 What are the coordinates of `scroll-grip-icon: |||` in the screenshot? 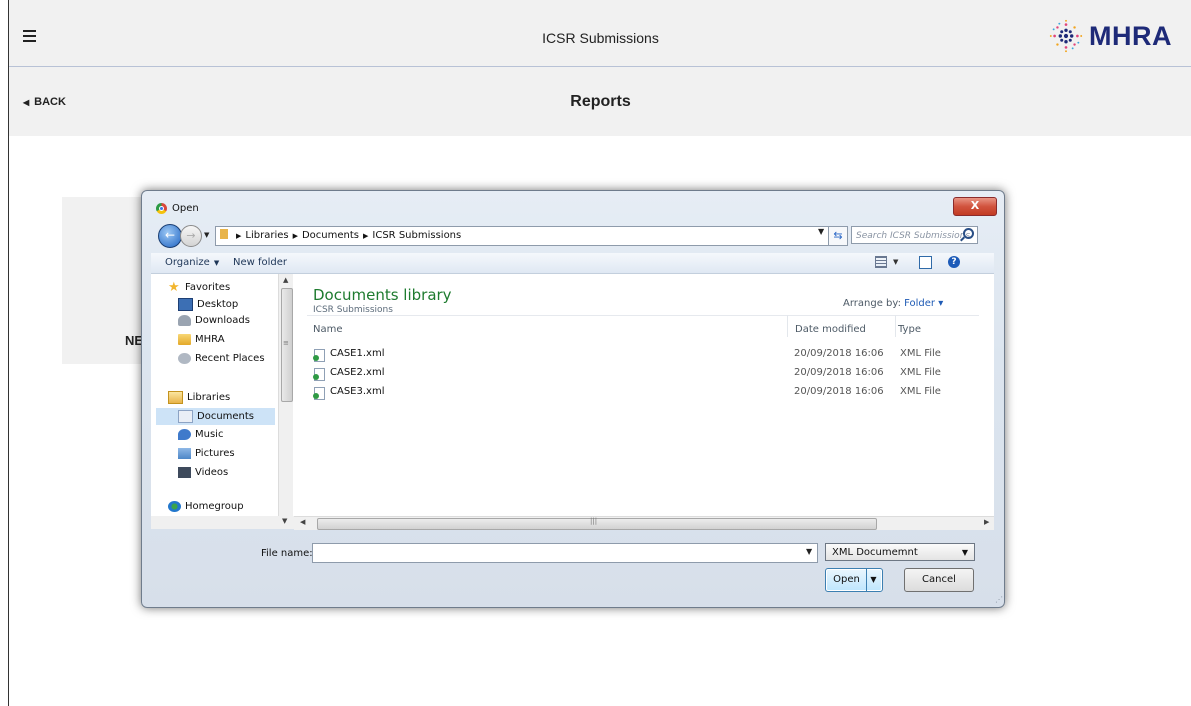 It's located at (594, 521).